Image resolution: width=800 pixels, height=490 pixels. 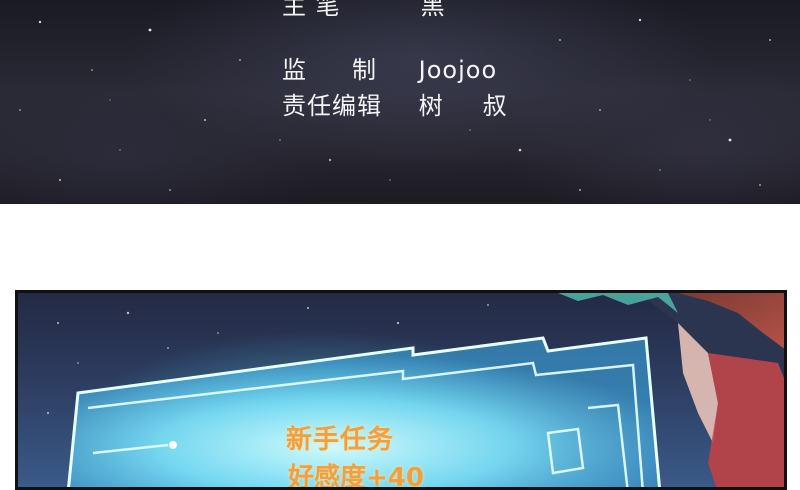 I want to click on credit-label: 监制, so click(x=352, y=70).